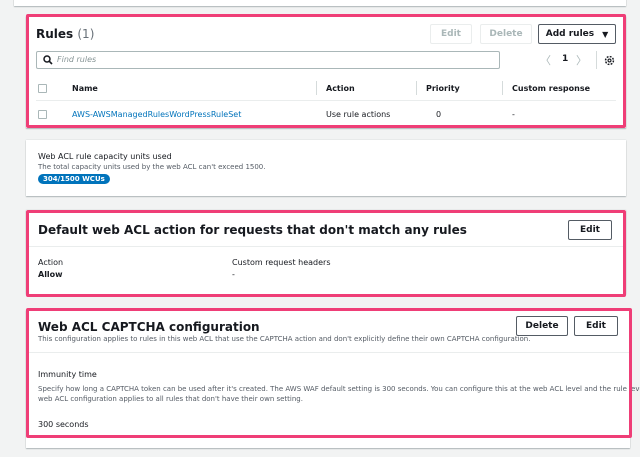  What do you see at coordinates (149, 327) in the screenshot?
I see `captcha-title: Web ACL CAPTCHA configuration` at bounding box center [149, 327].